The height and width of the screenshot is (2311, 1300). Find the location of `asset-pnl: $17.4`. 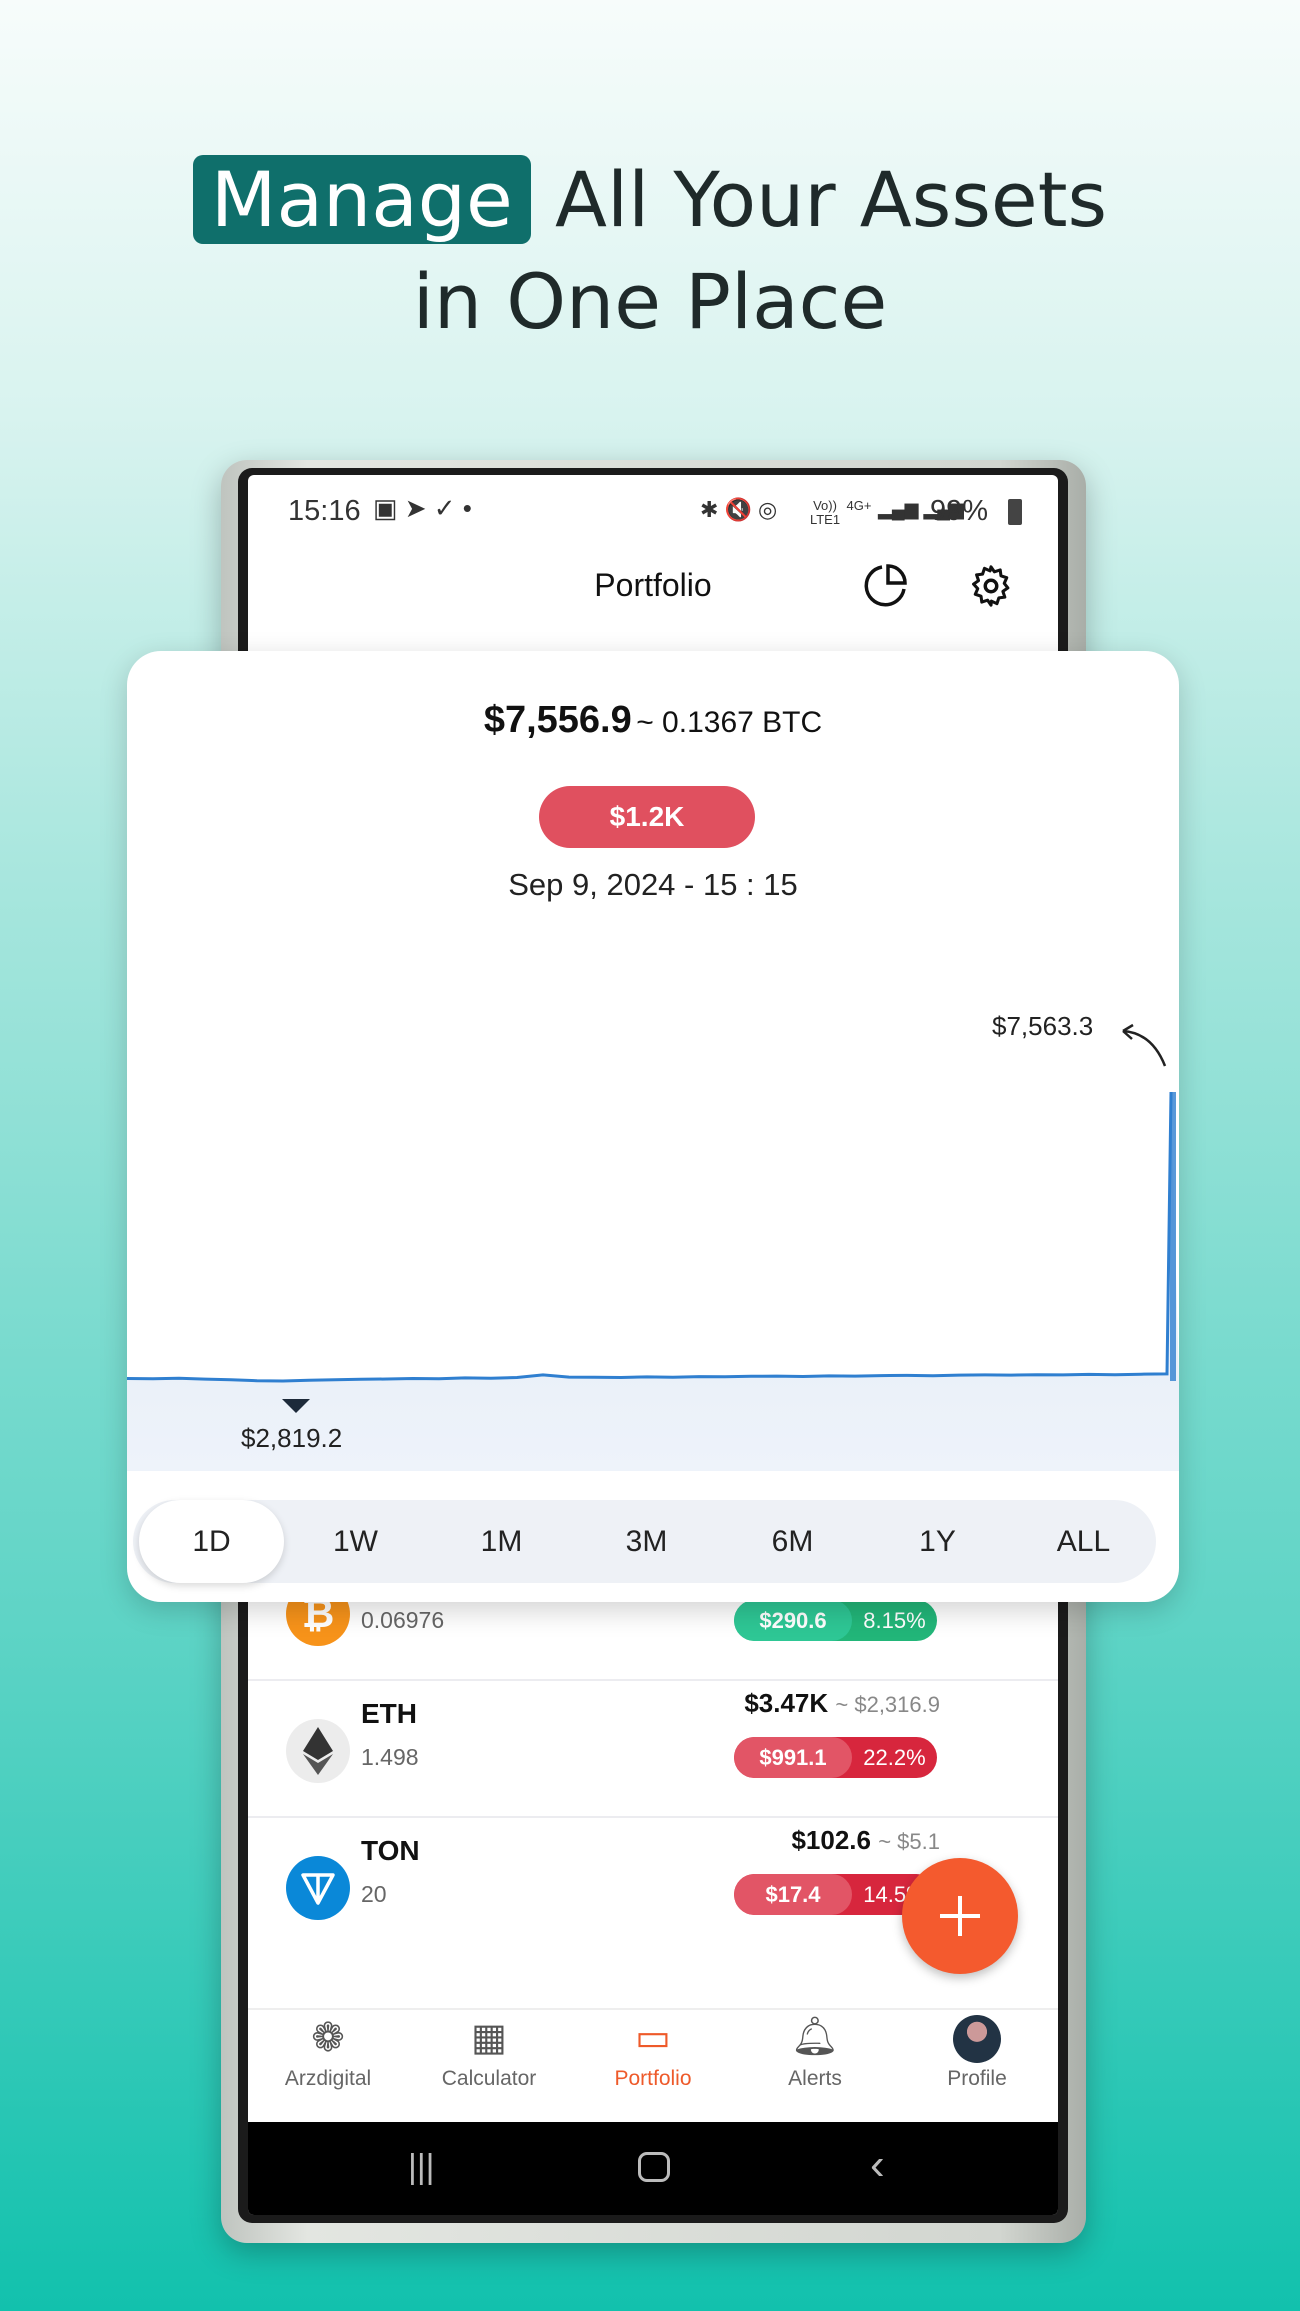

asset-pnl: $17.4 is located at coordinates (793, 1894).